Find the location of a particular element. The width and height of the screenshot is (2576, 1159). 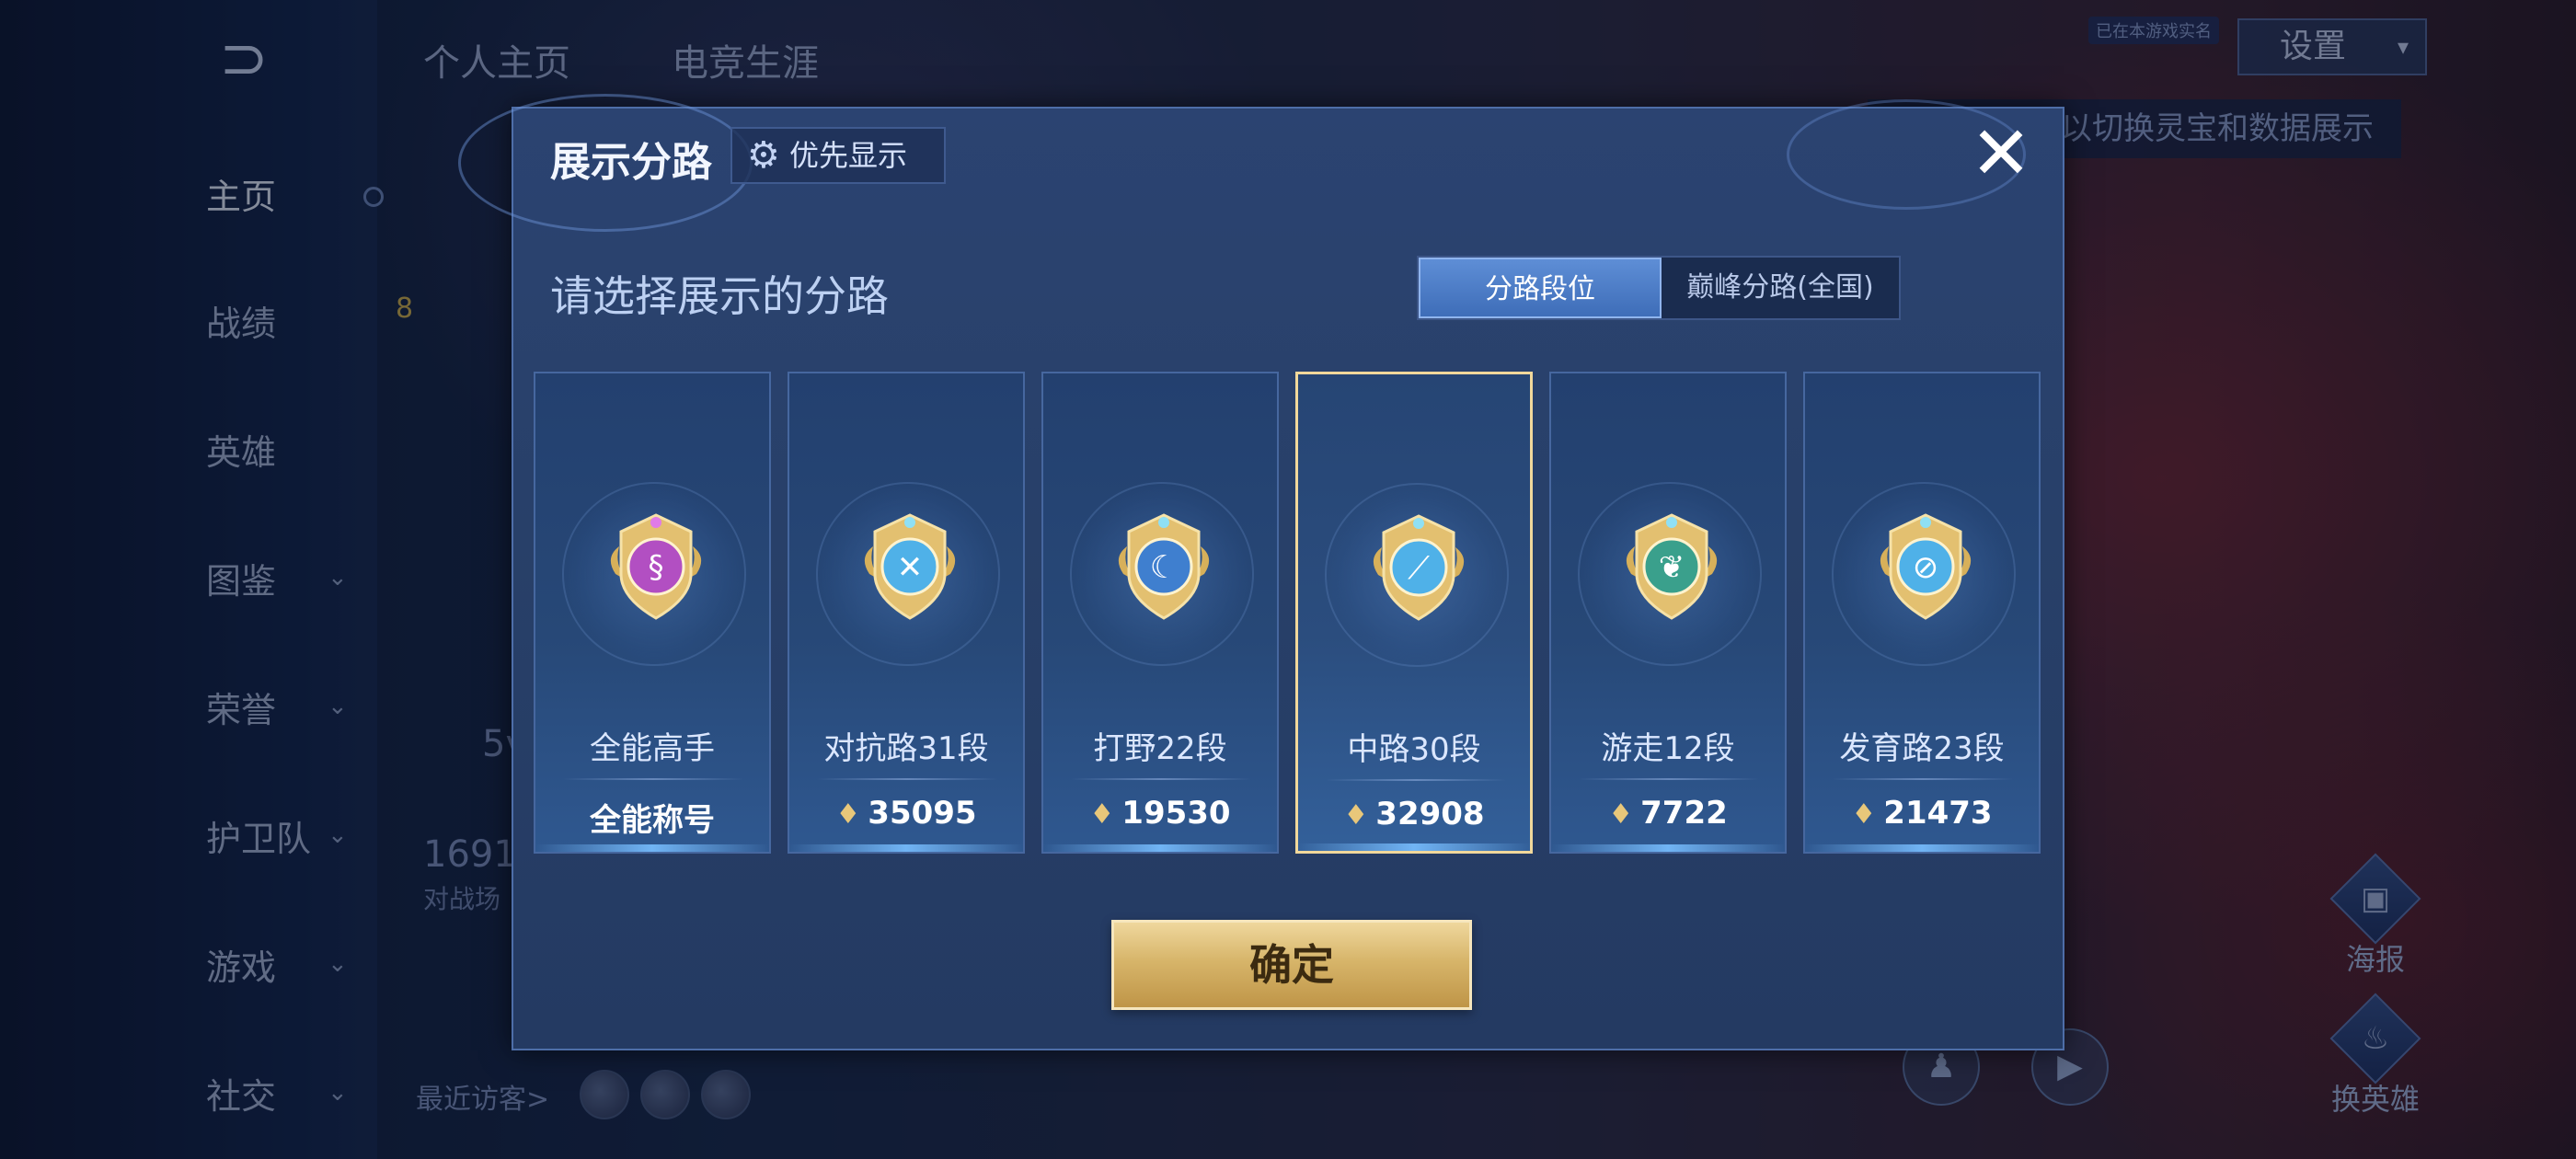

confirm-button: 确定 is located at coordinates (1291, 965).